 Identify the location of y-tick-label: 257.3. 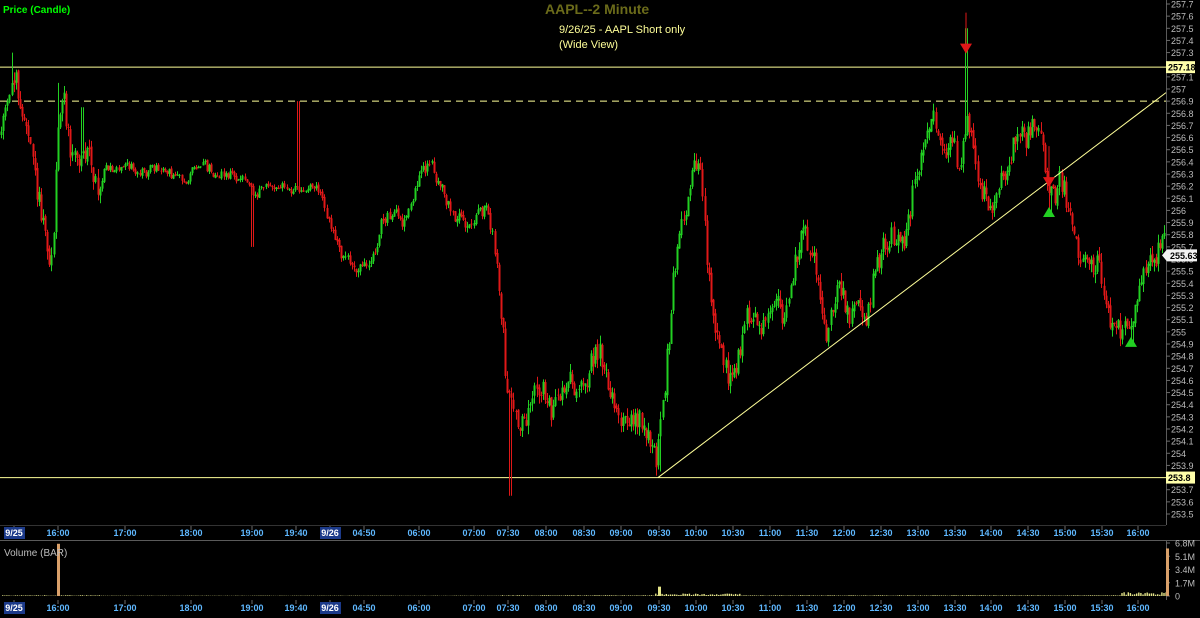
(1182, 53).